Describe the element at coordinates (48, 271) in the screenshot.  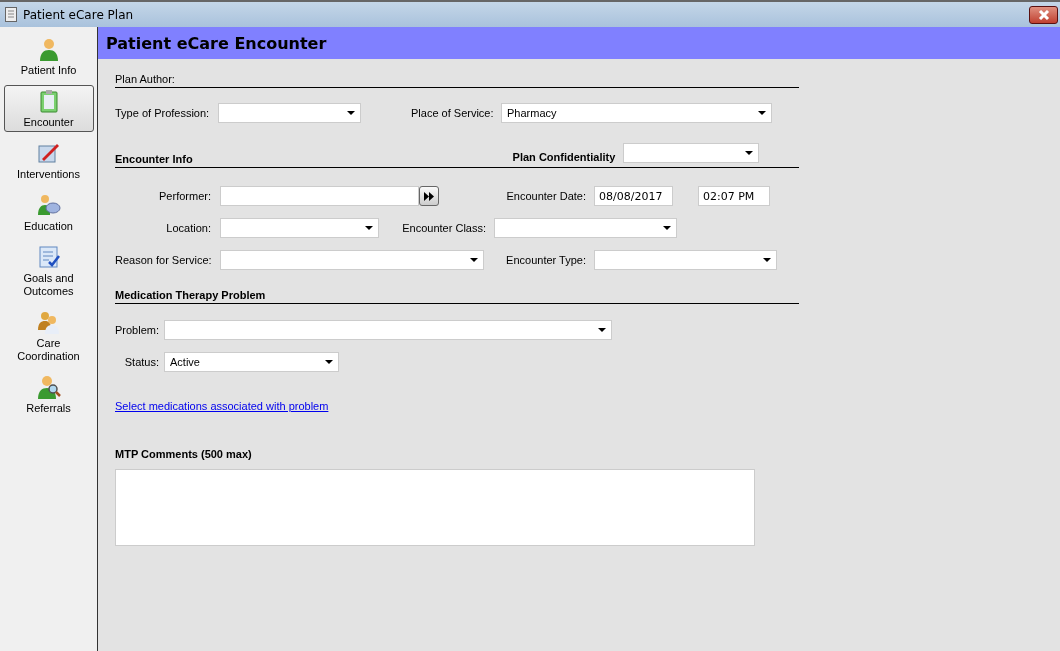
I see `sidebar-item: Goals and Outcomes` at that location.